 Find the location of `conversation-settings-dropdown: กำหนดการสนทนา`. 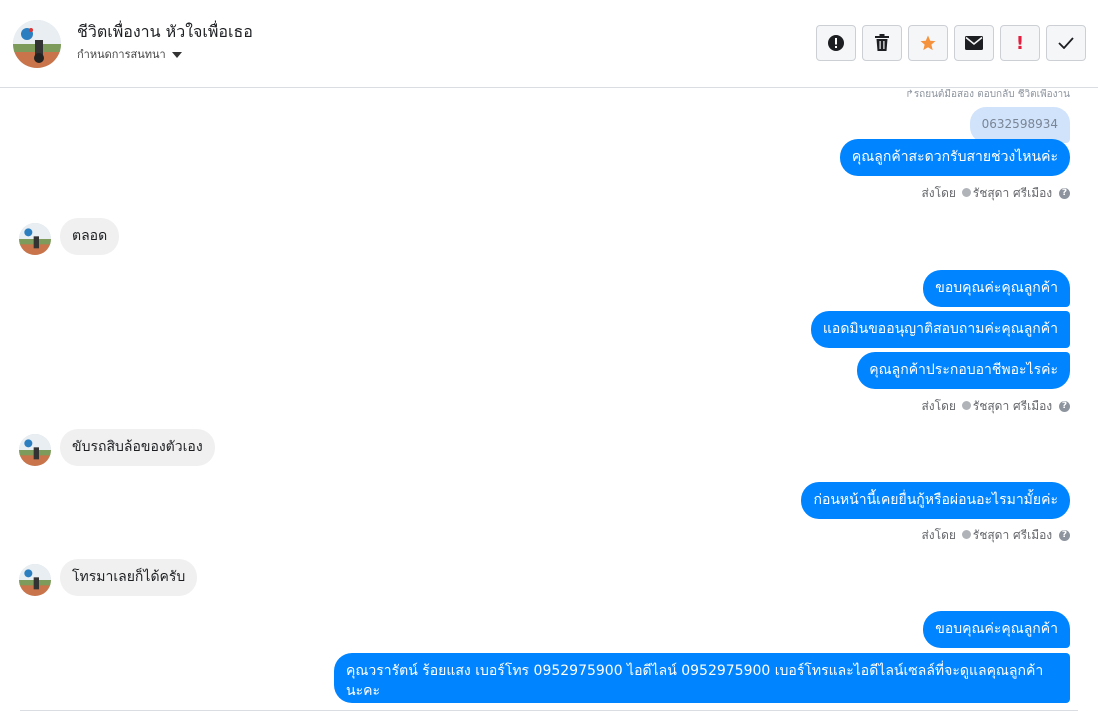

conversation-settings-dropdown: กำหนดการสนทนา is located at coordinates (129, 54).